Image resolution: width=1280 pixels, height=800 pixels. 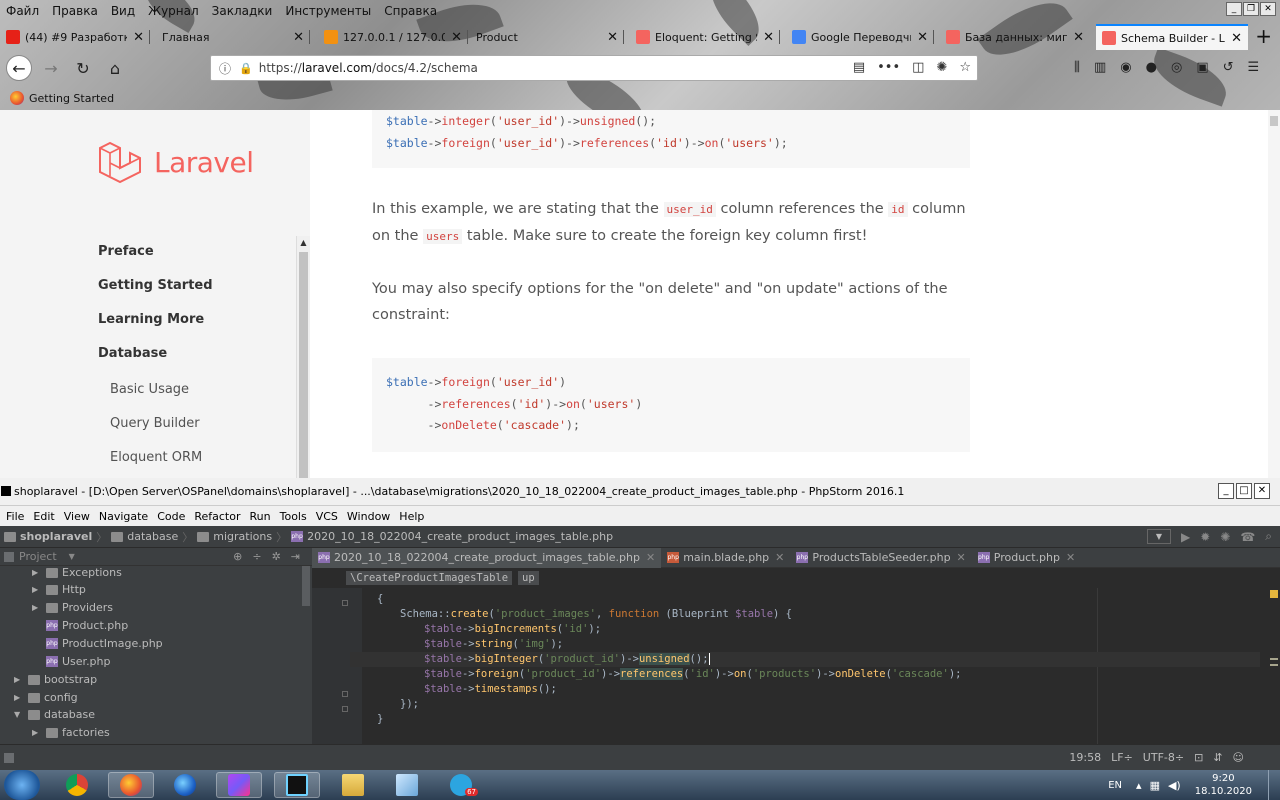 I want to click on run-icon: ▶, so click(x=1185, y=537).